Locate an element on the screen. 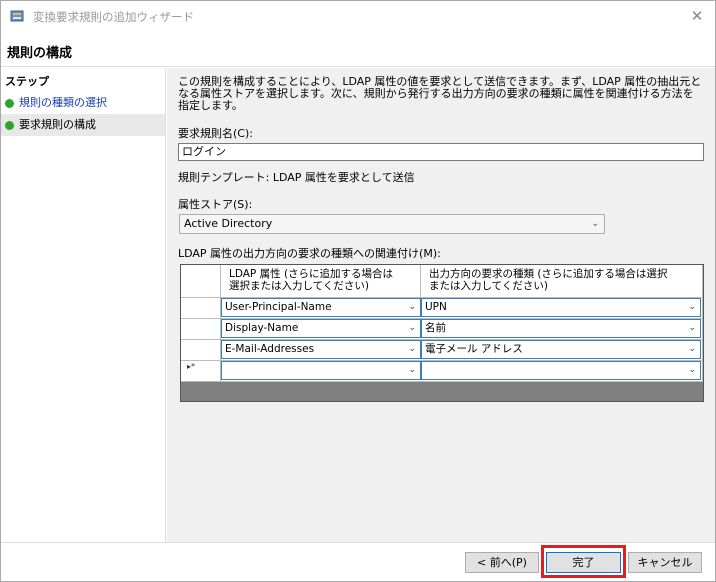 The image size is (716, 582). grid-corner is located at coordinates (201, 281).